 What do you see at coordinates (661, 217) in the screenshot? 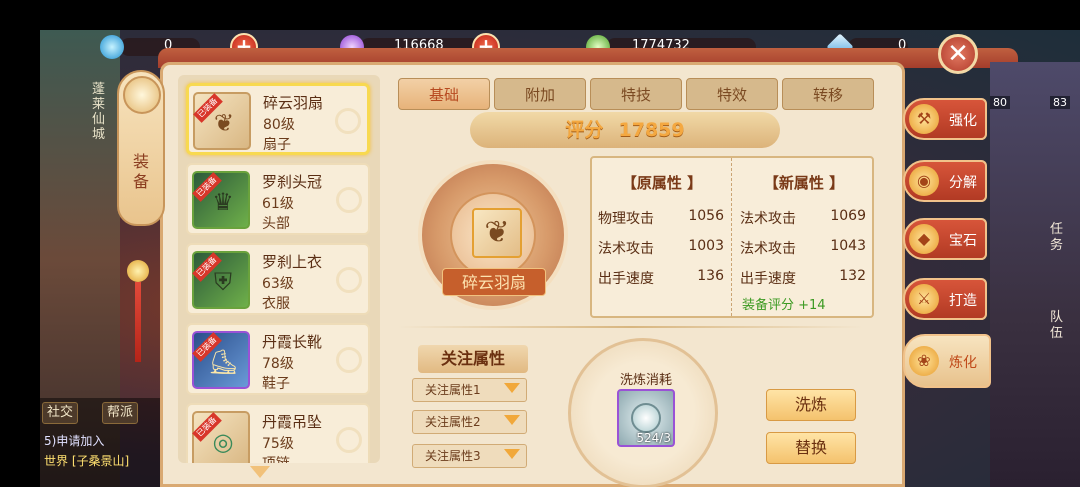
I see `stat-row: 物理攻击 1056` at bounding box center [661, 217].